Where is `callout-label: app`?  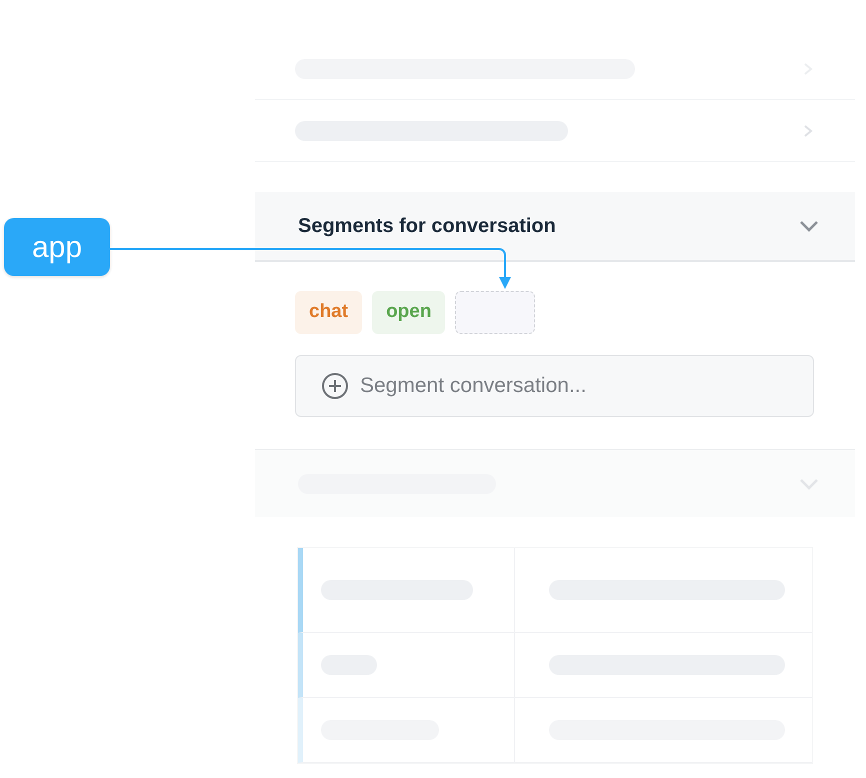
callout-label: app is located at coordinates (57, 247).